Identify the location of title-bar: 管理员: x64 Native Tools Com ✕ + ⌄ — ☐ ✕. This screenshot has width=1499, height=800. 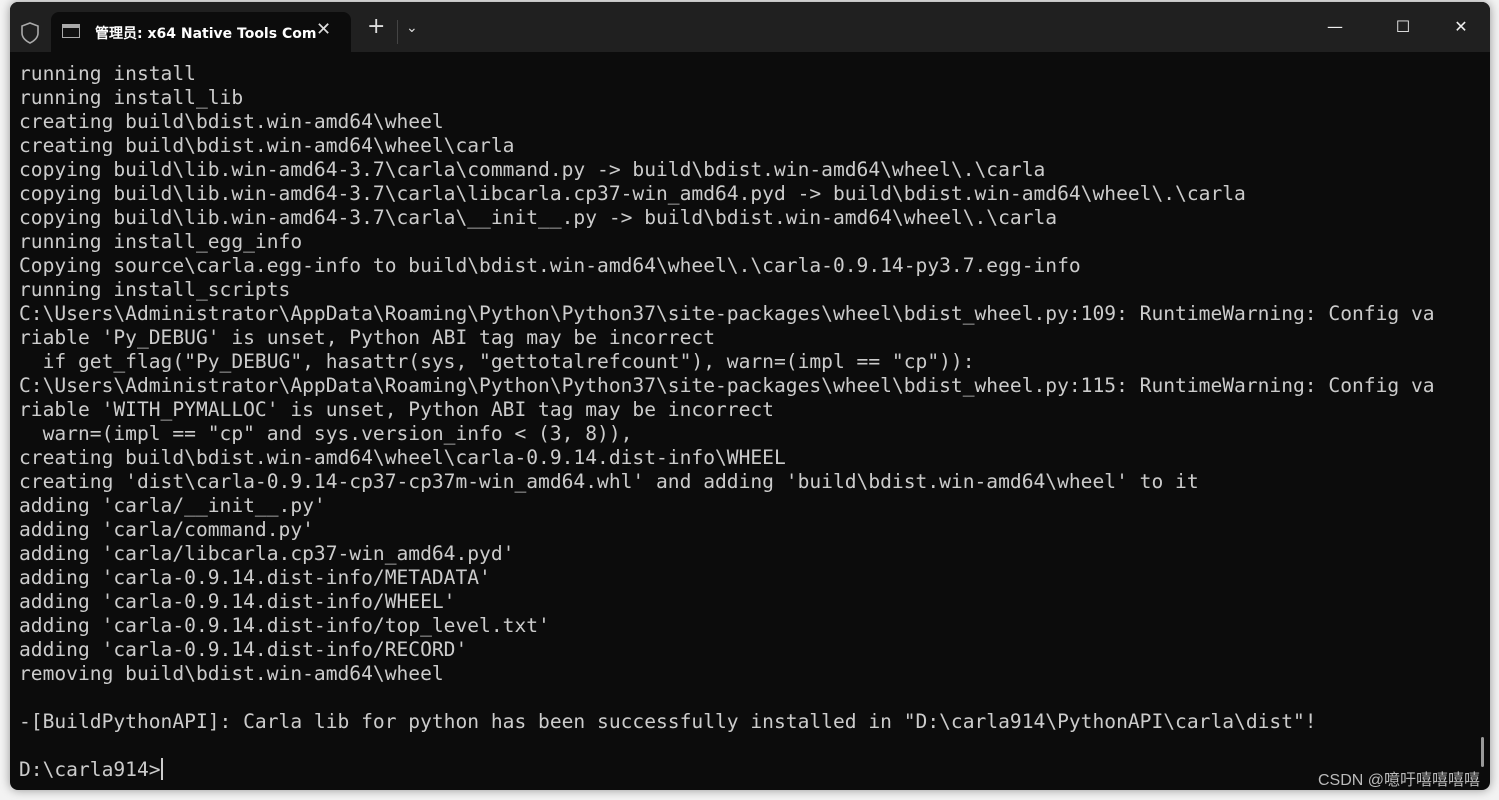
(750, 27).